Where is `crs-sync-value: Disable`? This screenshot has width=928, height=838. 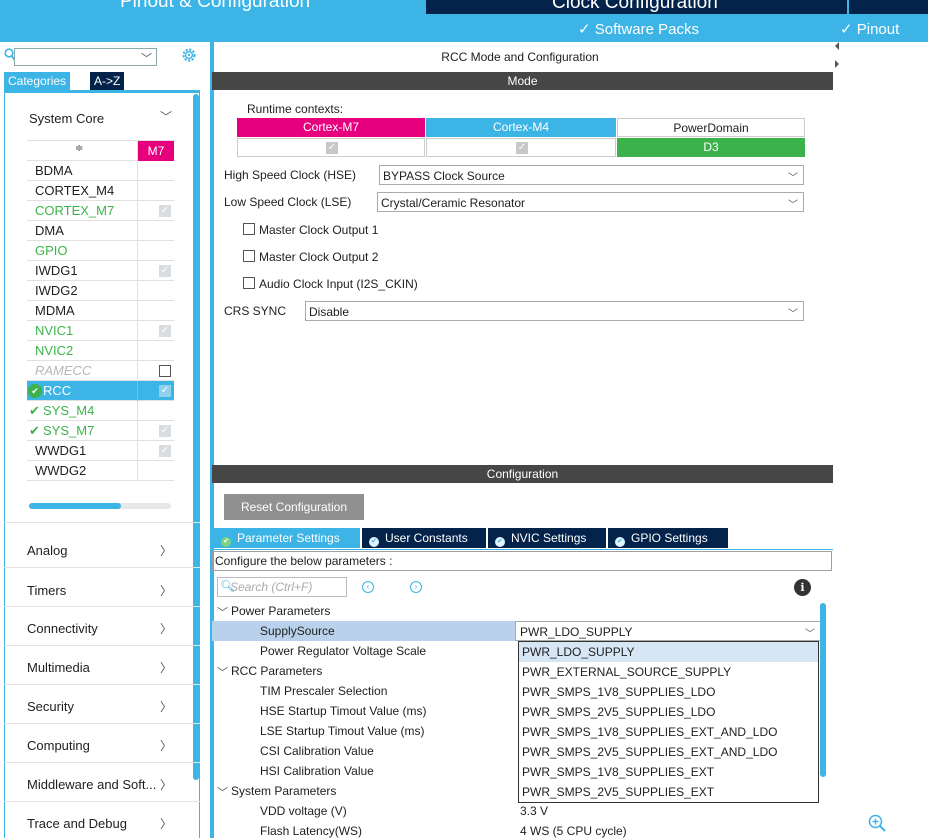 crs-sync-value: Disable is located at coordinates (329, 312).